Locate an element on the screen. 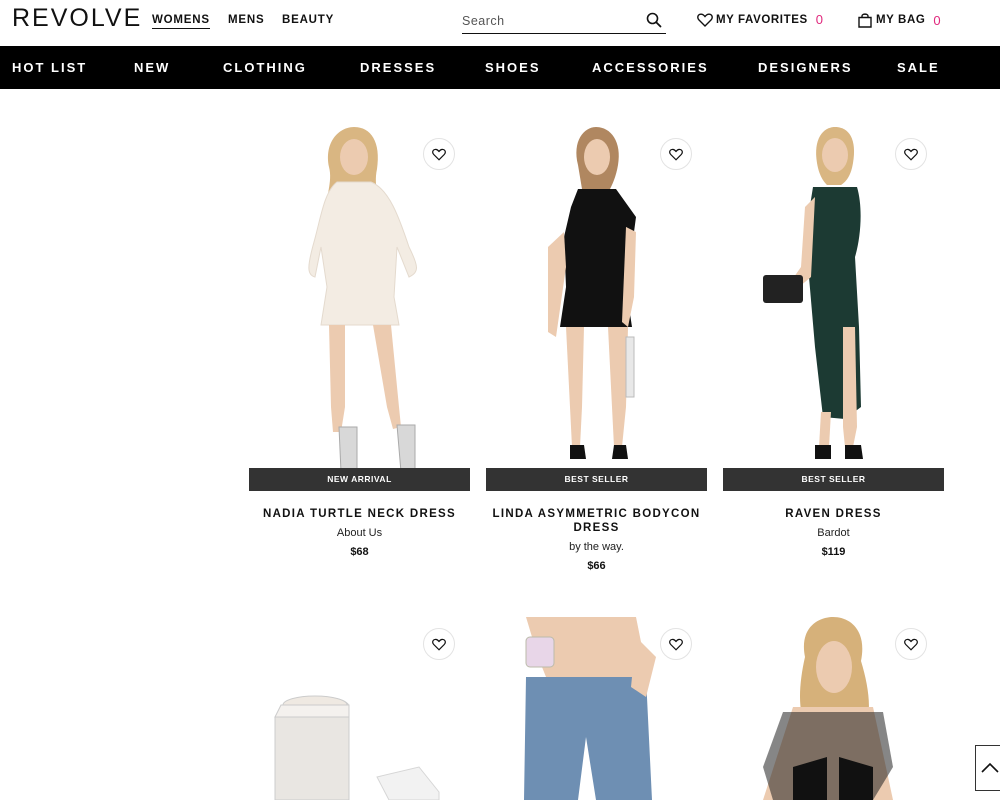 The height and width of the screenshot is (800, 1000). search-box is located at coordinates (564, 21).